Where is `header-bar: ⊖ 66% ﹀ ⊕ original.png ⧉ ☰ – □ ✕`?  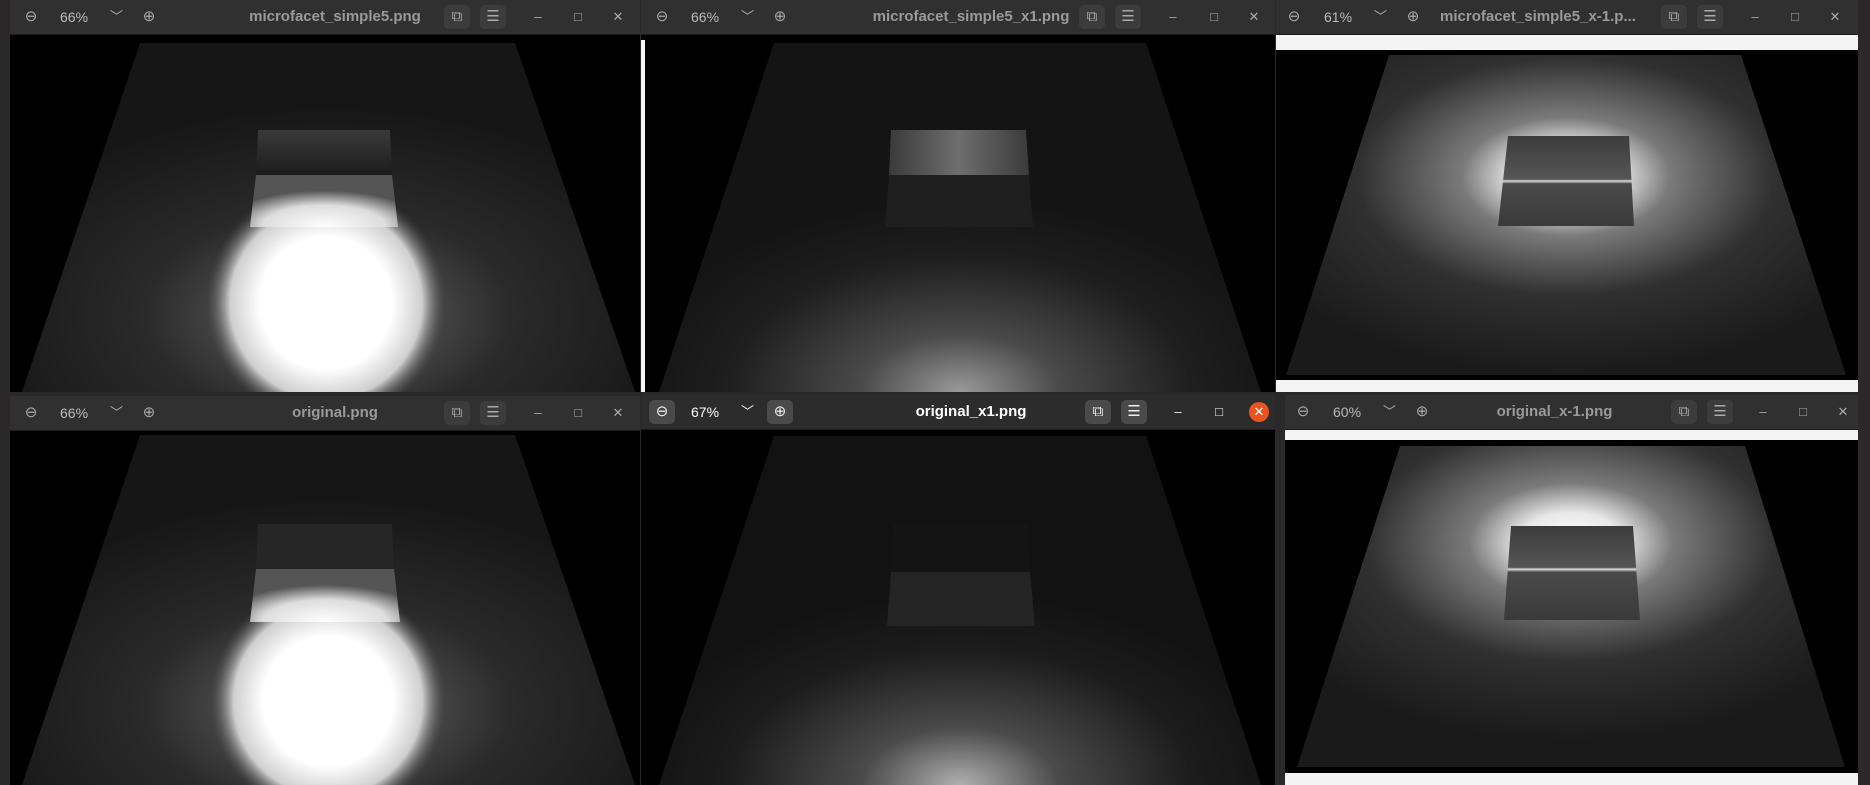
header-bar: ⊖ 66% ﹀ ⊕ original.png ⧉ ☰ – □ ✕ is located at coordinates (325, 413).